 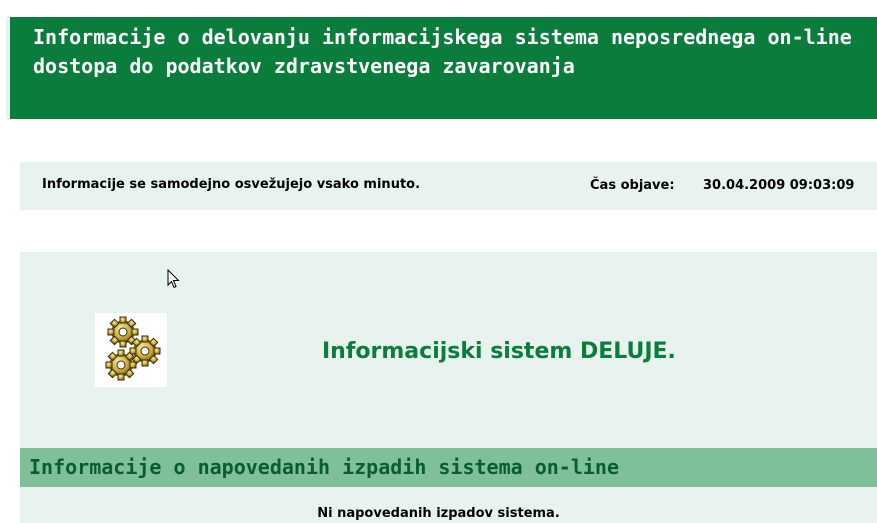 I want to click on publish-time-label: Čas objave:, so click(x=632, y=185).